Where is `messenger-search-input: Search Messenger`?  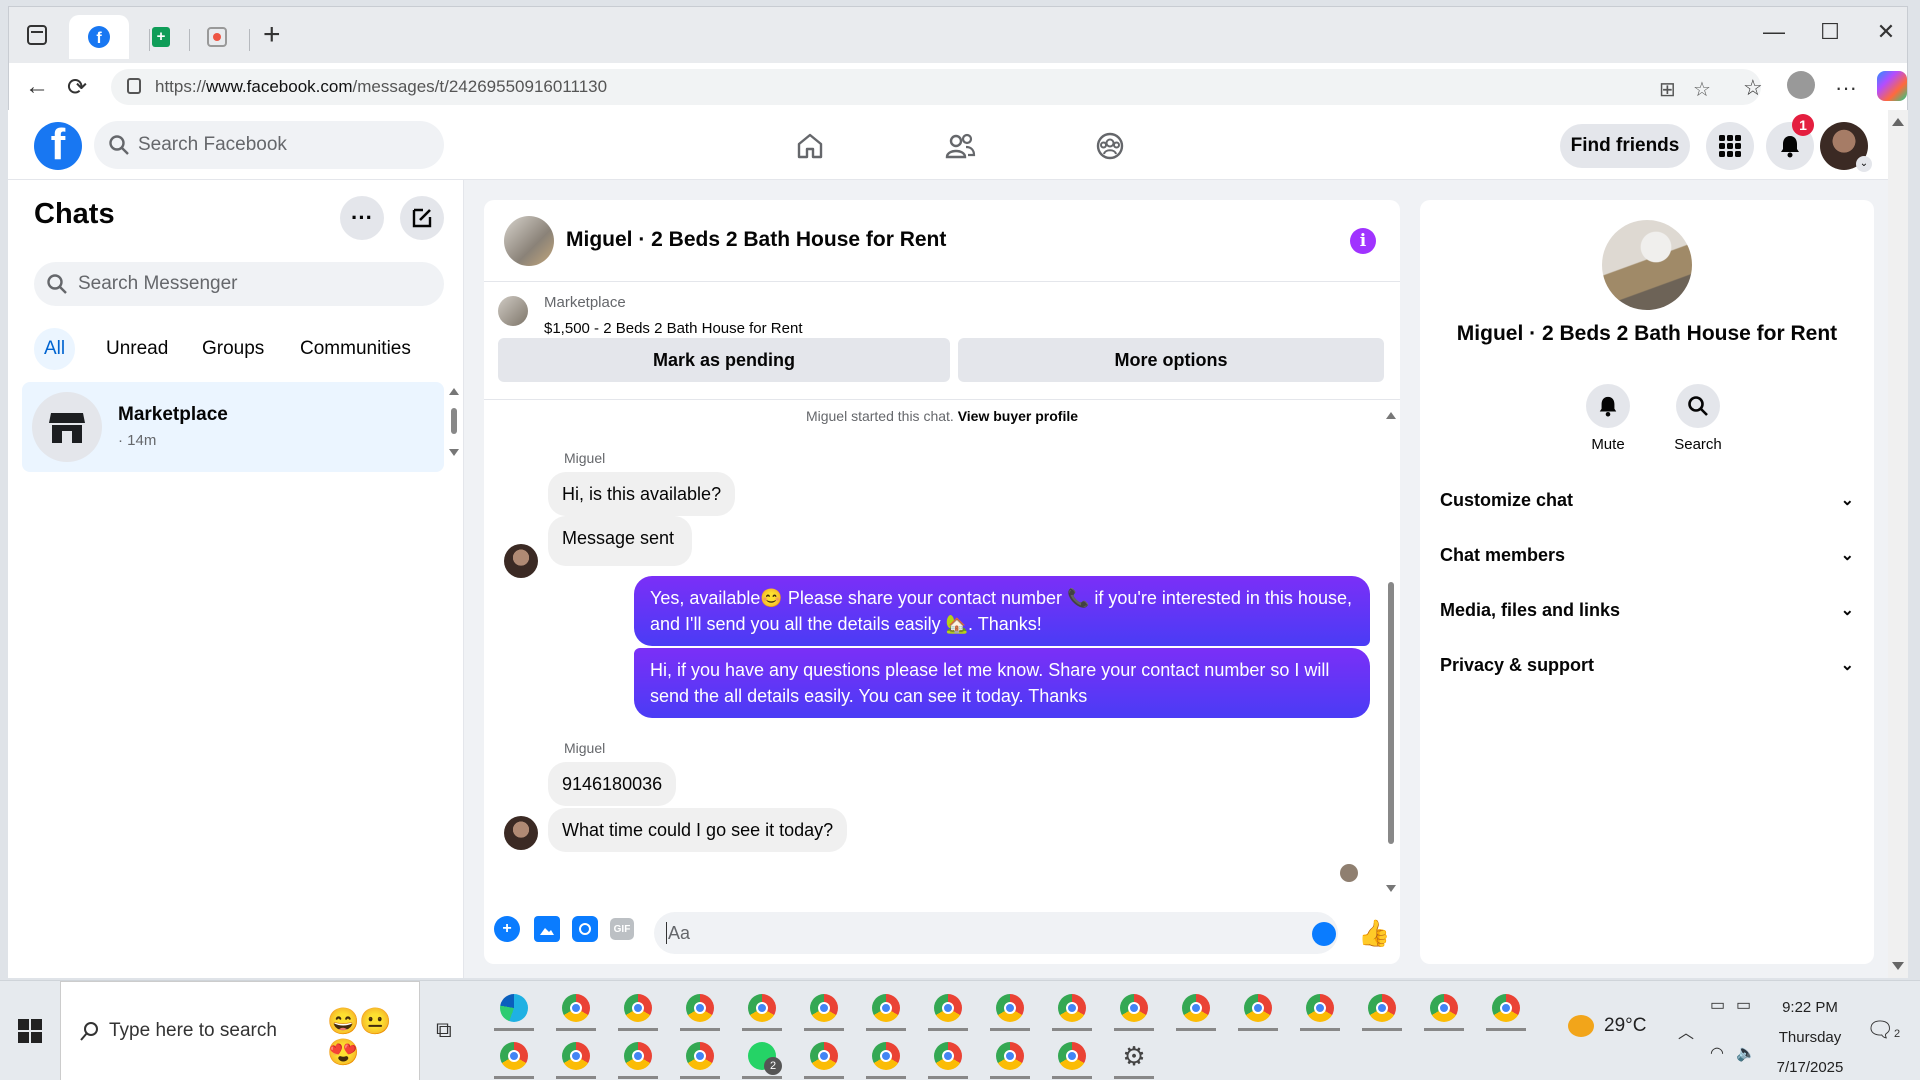
messenger-search-input: Search Messenger is located at coordinates (239, 284).